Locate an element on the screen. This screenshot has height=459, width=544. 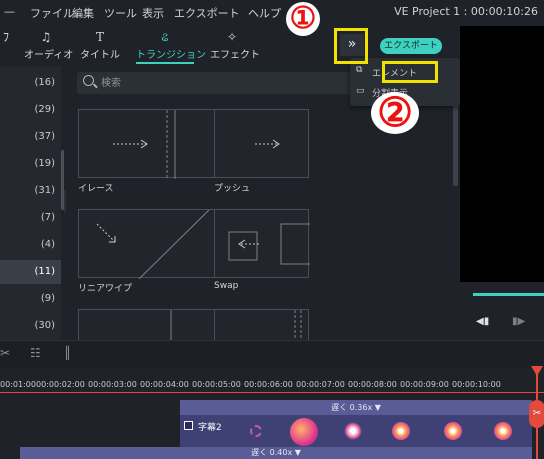
ruler-tick-label: 00:00:06:00 is located at coordinates (268, 384).